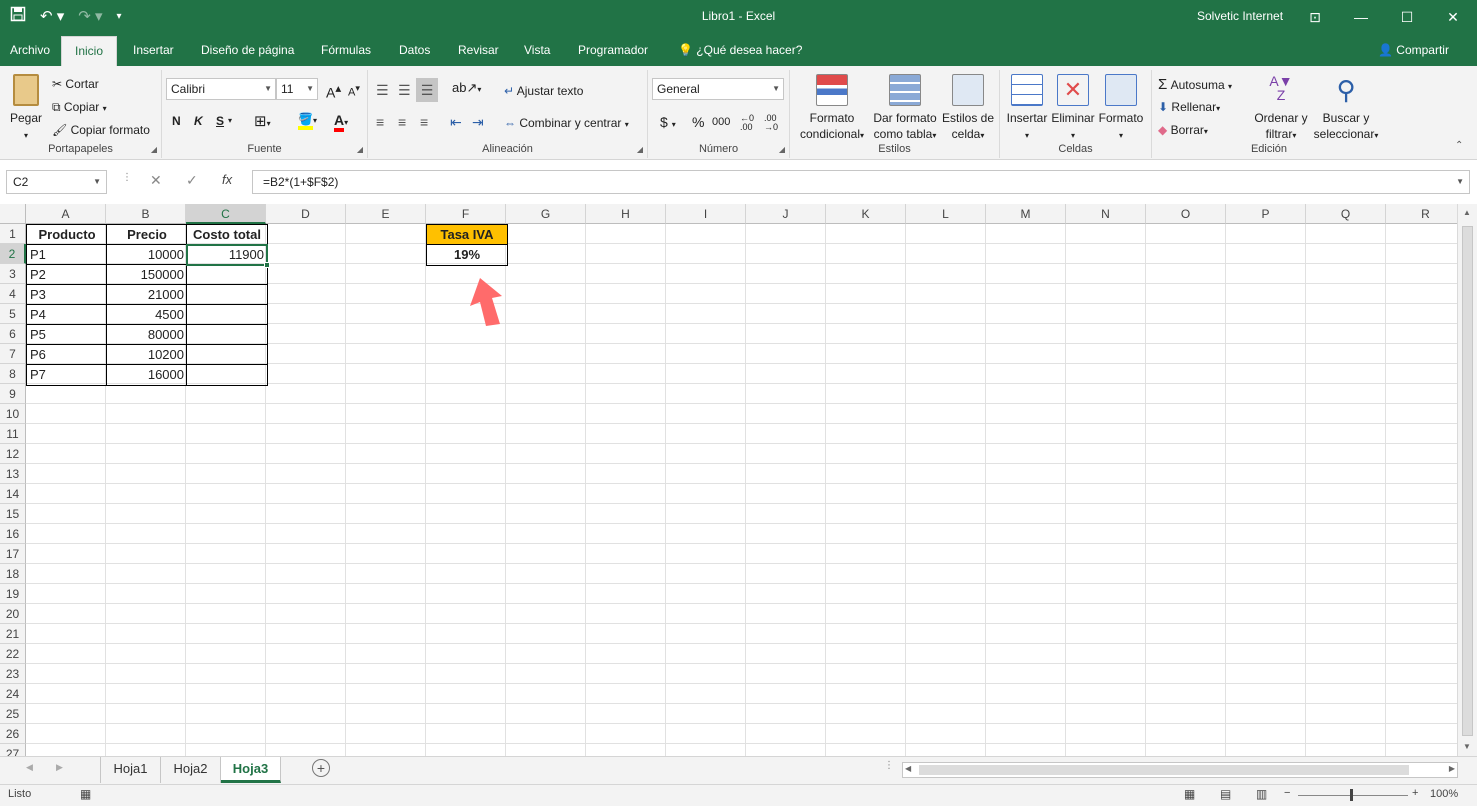 The image size is (1477, 806). Describe the element at coordinates (414, 50) in the screenshot. I see `tab-datos: Datos` at that location.